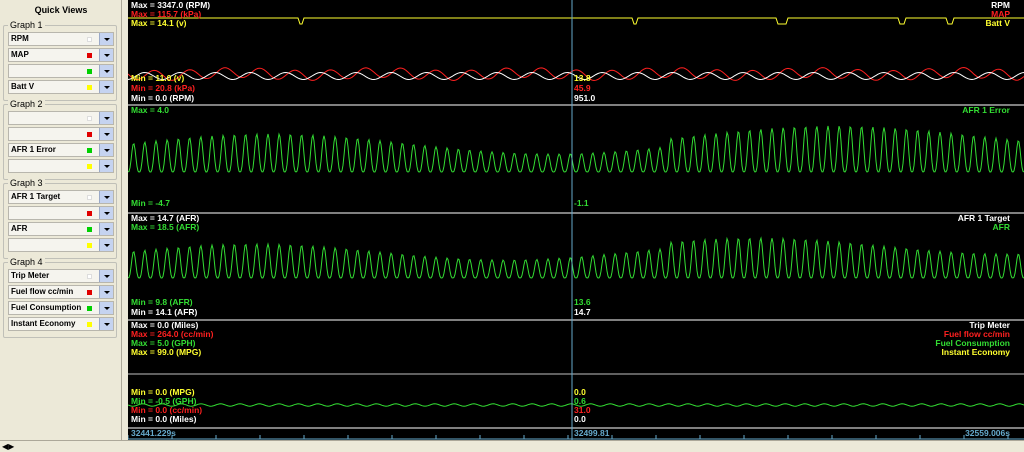 Image resolution: width=1024 pixels, height=452 pixels. What do you see at coordinates (61, 39) in the screenshot?
I see `channel-select: RPM` at bounding box center [61, 39].